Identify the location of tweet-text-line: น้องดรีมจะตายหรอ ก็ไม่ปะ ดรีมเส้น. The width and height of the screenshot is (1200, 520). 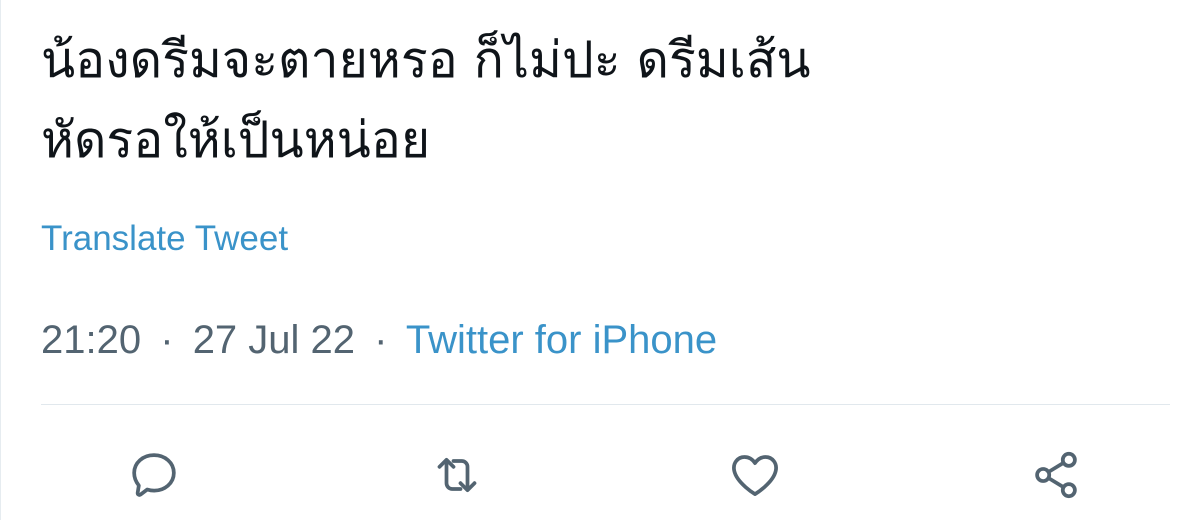
(426, 60).